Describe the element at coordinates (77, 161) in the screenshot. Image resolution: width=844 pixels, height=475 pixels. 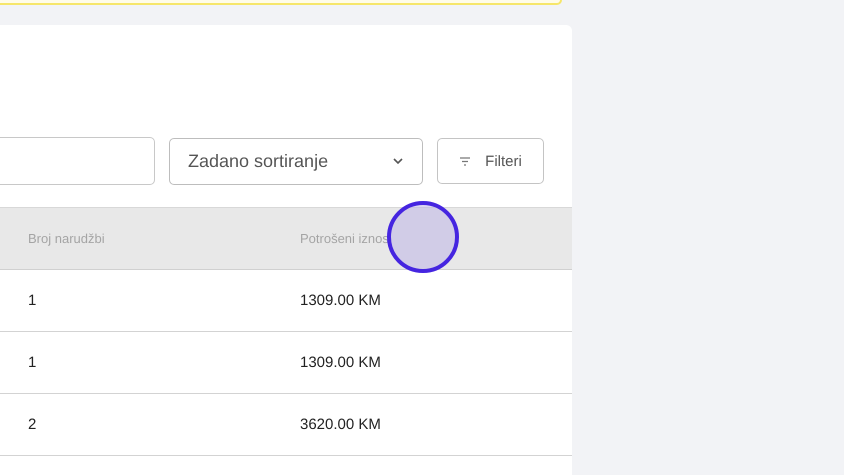
I see `search-field` at that location.